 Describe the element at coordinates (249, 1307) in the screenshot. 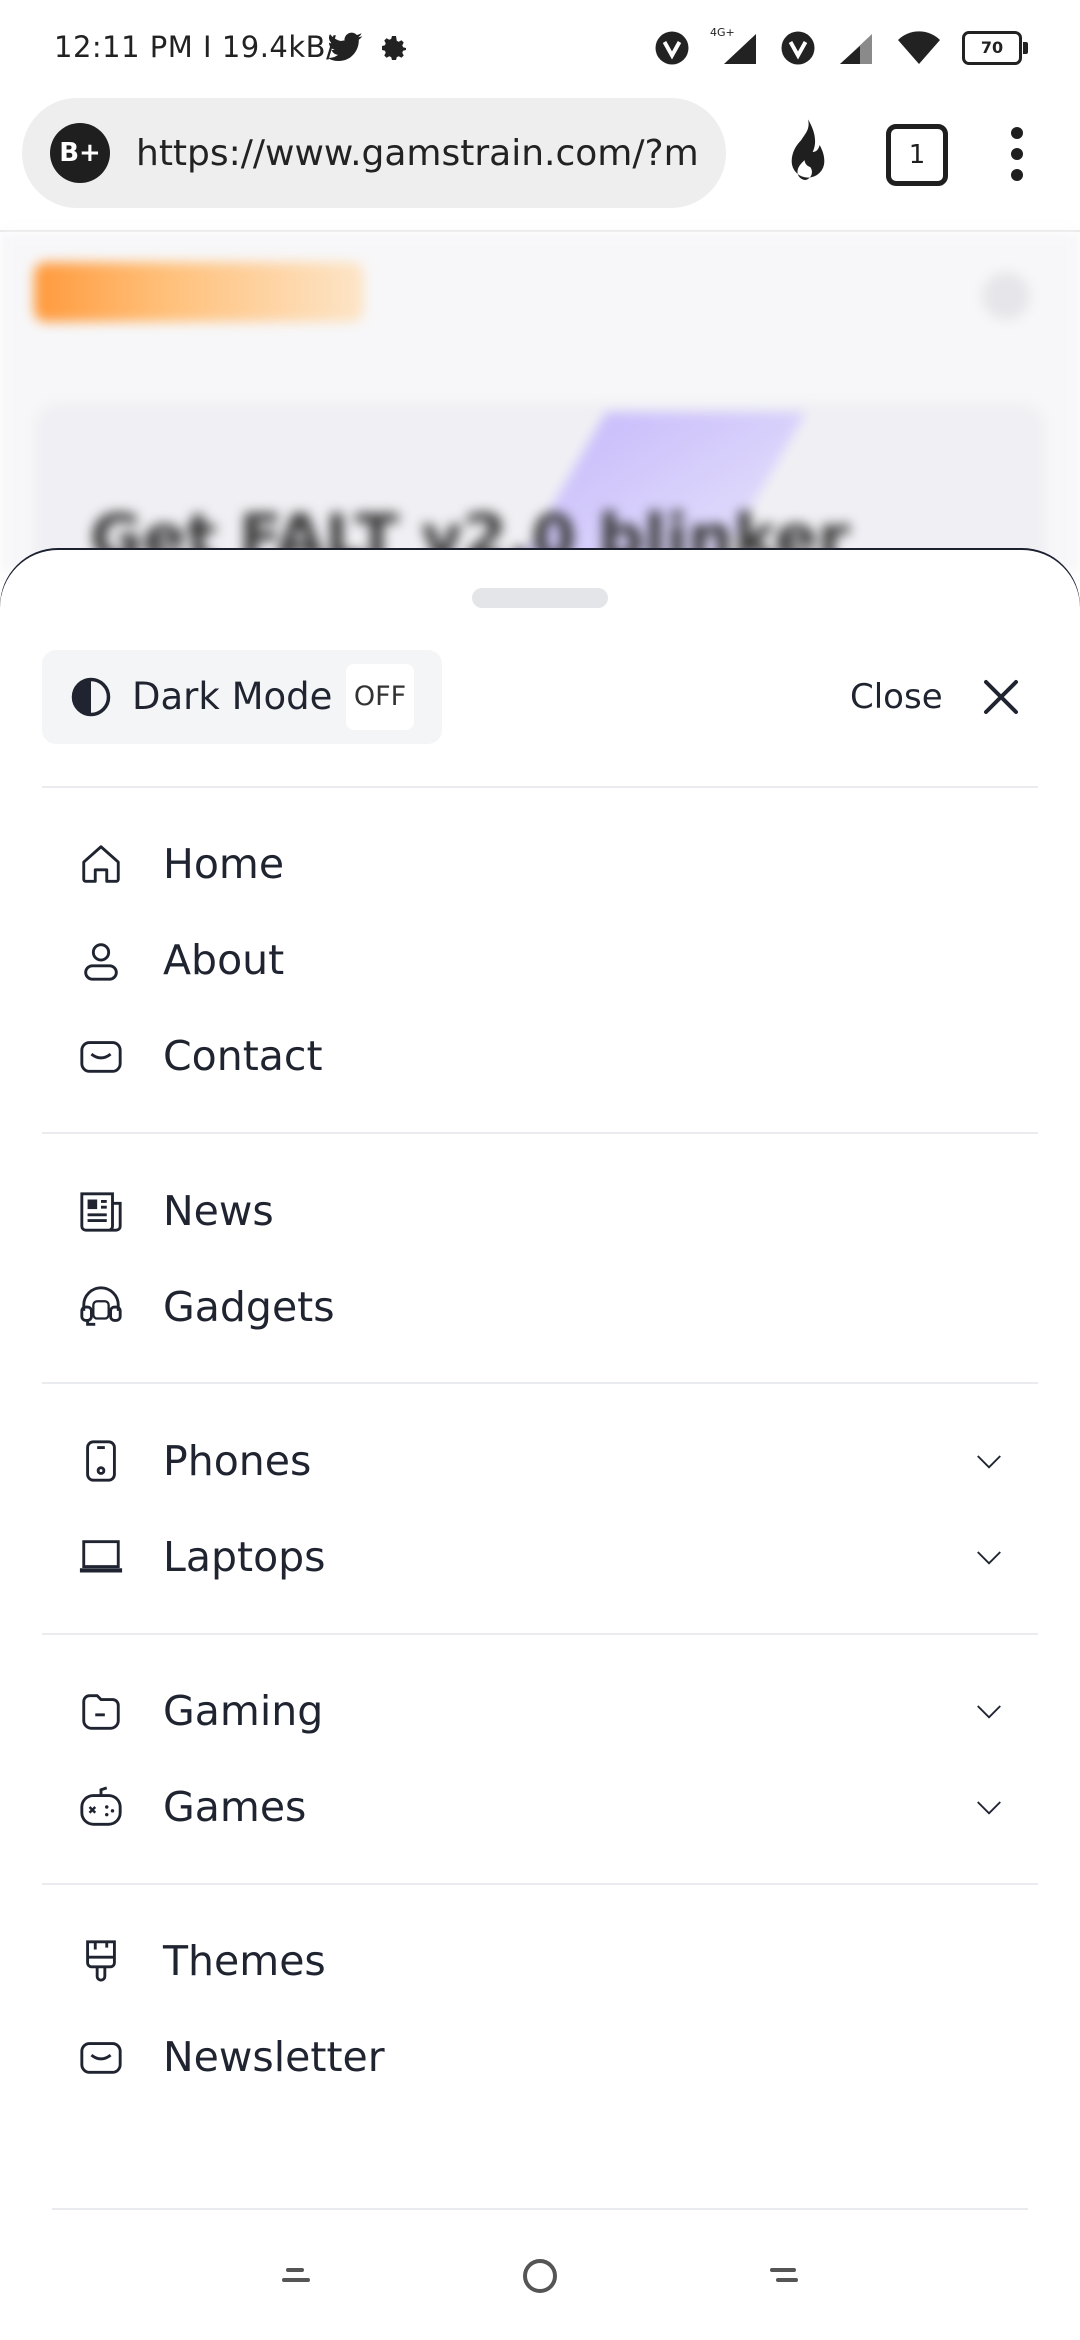

I see `menu-label: Gadgets` at that location.